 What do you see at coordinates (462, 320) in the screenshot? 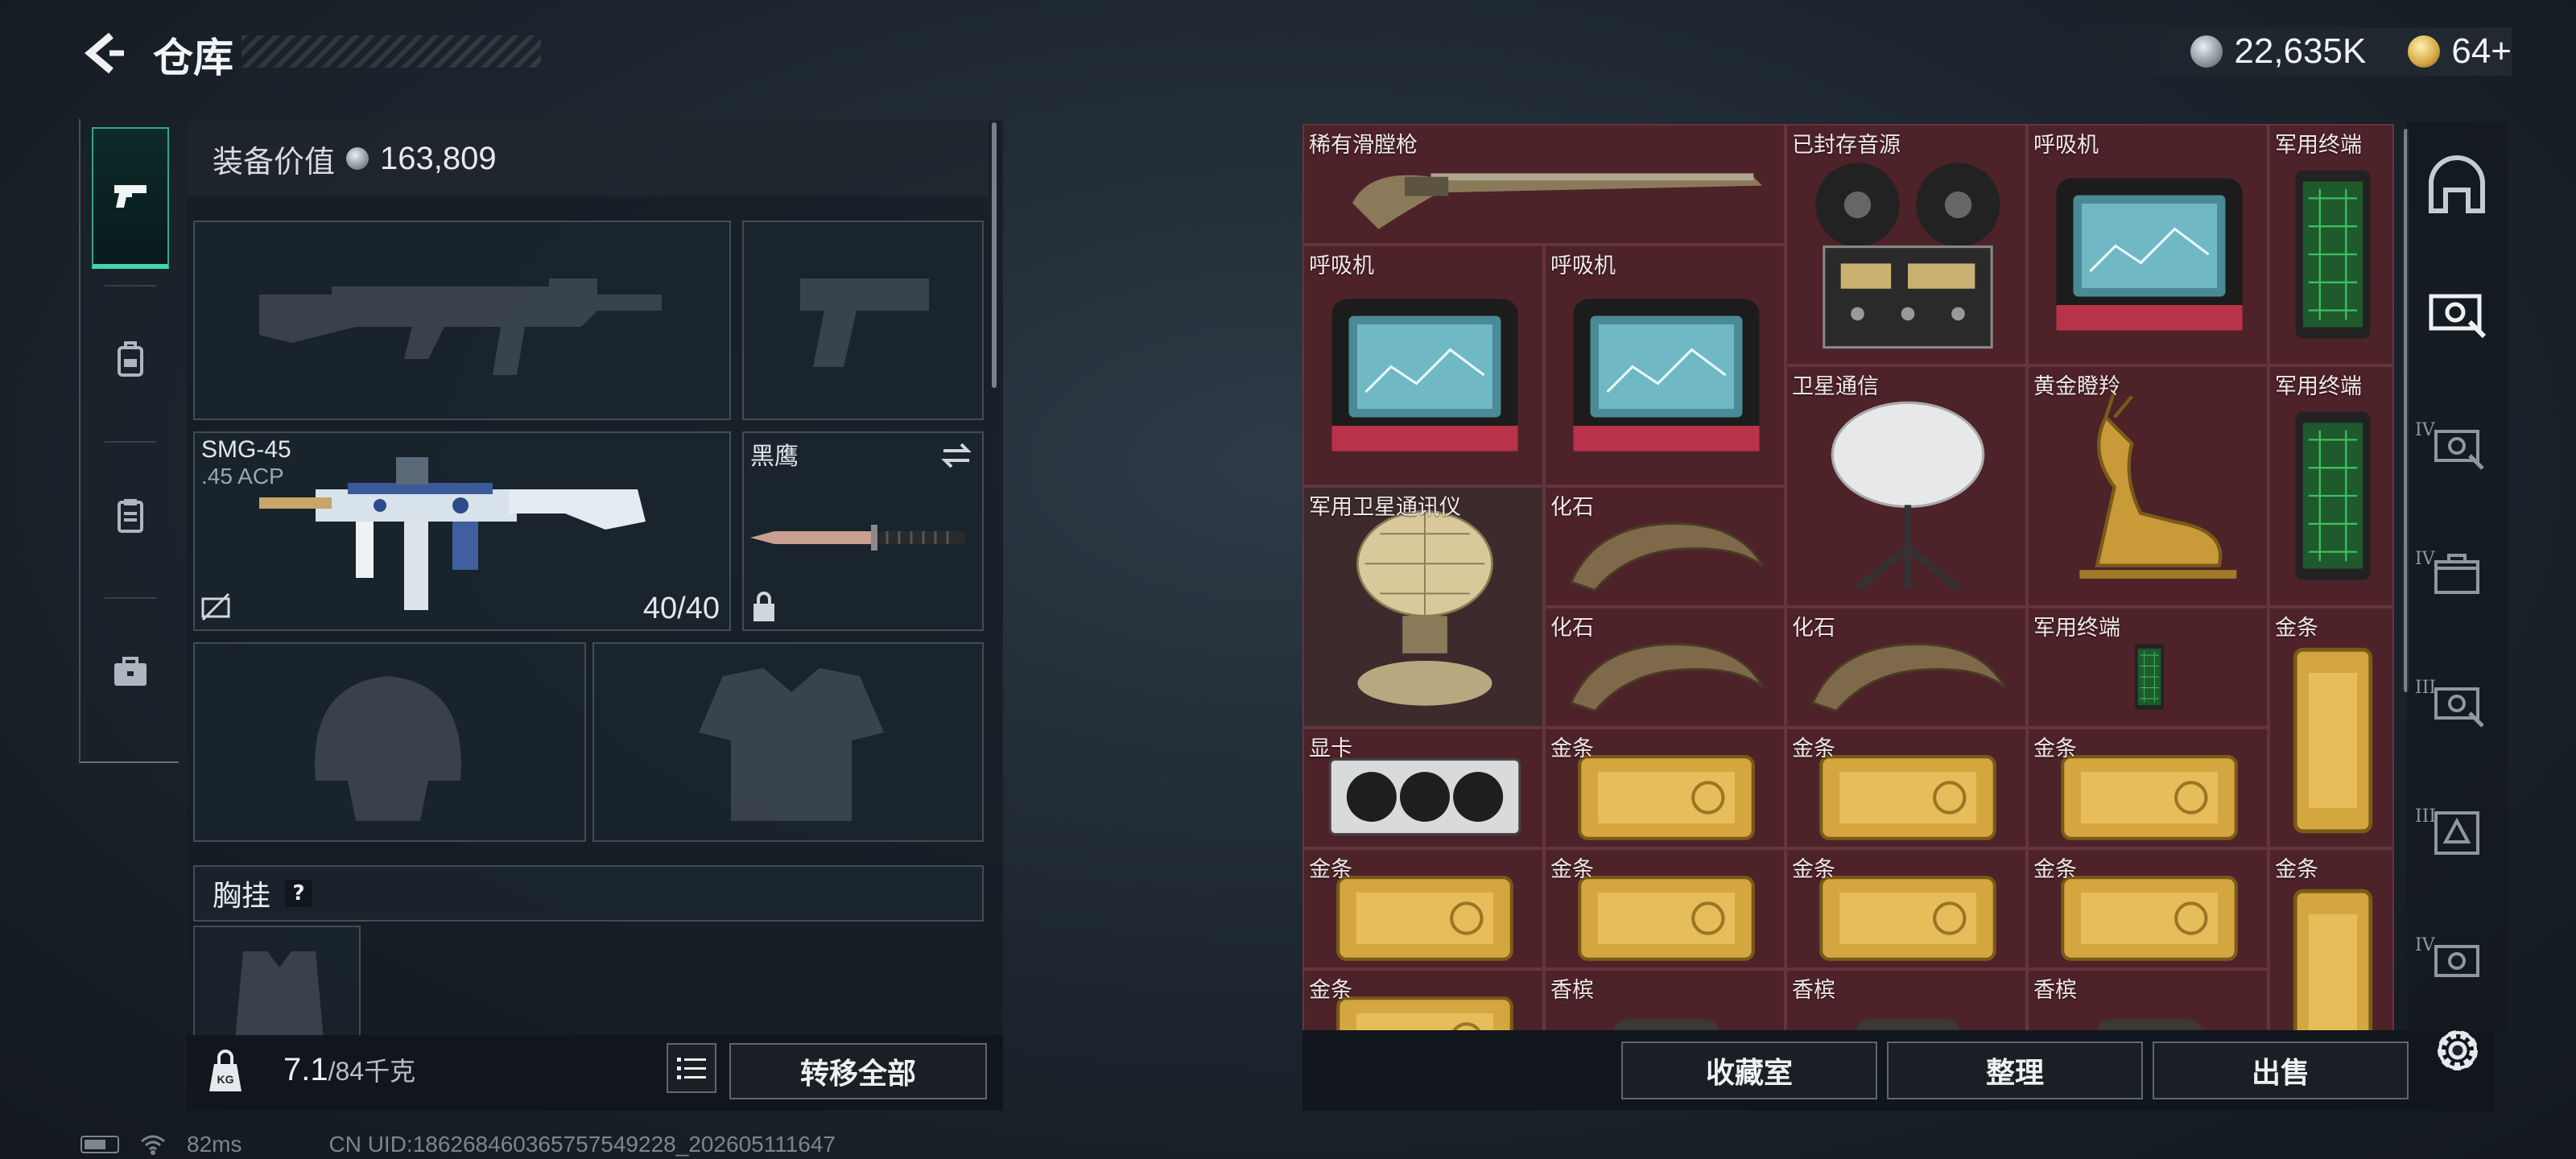
I see `primary-weapon-slot` at bounding box center [462, 320].